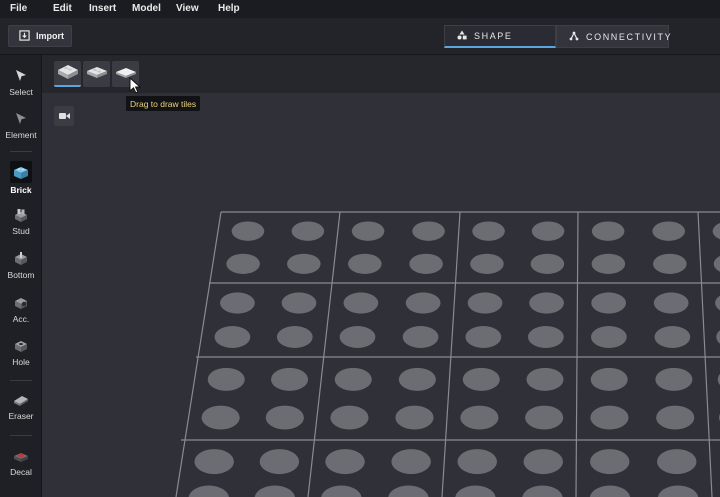  Describe the element at coordinates (62, 8) in the screenshot. I see `menu-edit: Edit` at that location.